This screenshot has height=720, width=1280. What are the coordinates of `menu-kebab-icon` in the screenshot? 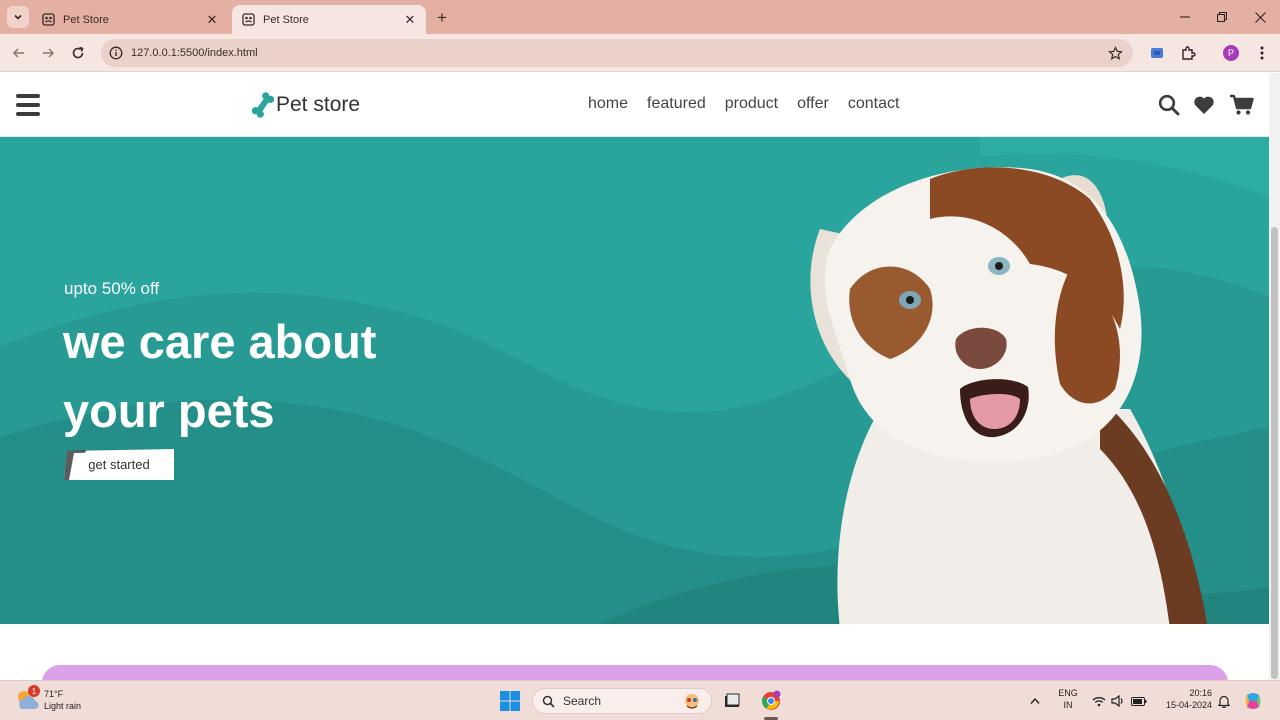 It's located at (1262, 53).